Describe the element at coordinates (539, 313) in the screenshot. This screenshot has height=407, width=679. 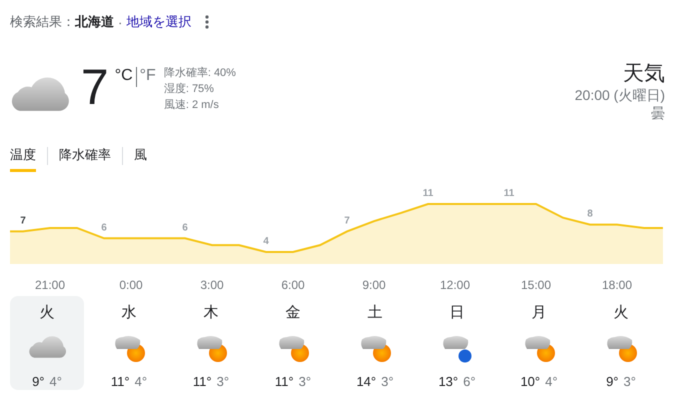
I see `day-name: 月` at that location.